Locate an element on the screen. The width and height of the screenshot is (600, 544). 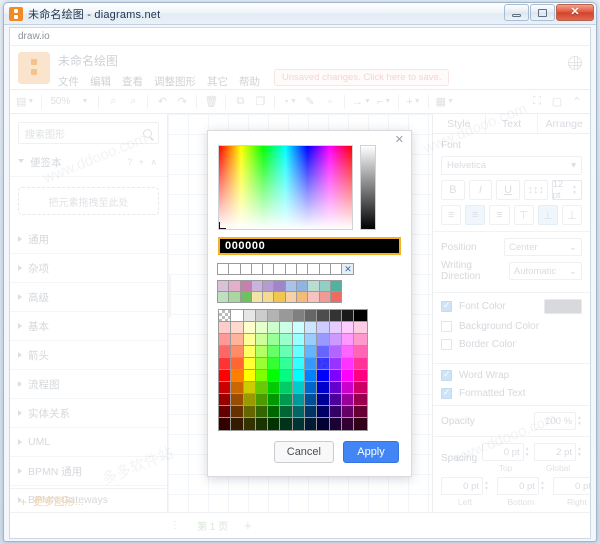
brightness-slider is located at coordinates (368, 187).